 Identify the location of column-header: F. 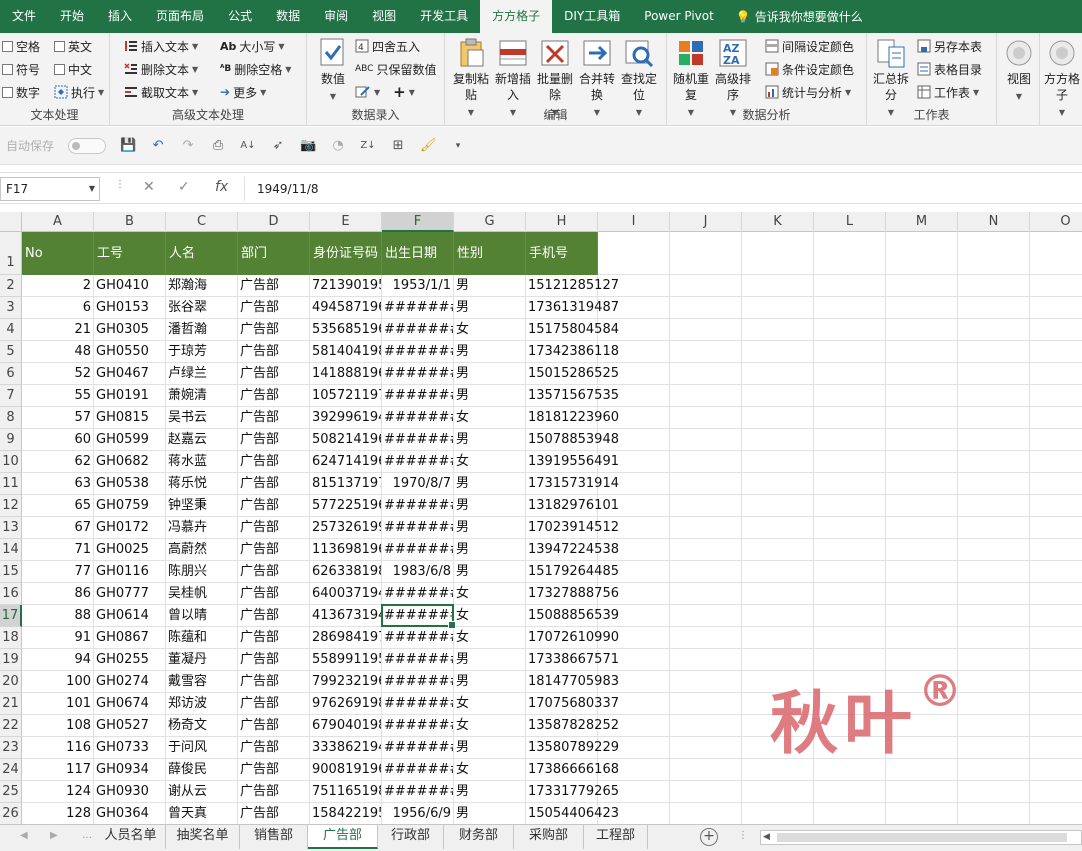
(418, 222).